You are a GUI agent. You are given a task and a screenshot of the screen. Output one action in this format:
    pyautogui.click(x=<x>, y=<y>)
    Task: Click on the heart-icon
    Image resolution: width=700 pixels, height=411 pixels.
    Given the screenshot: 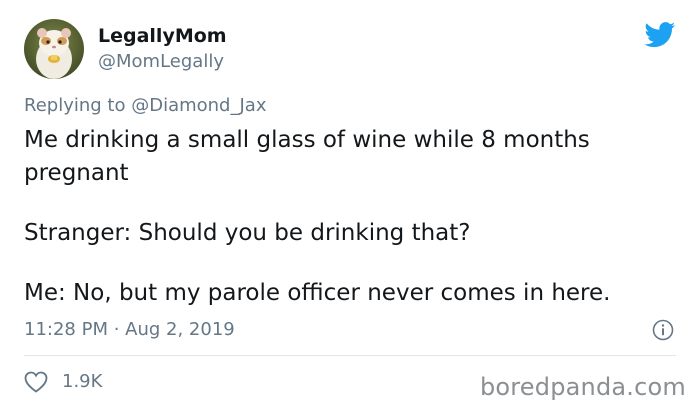 What is the action you would take?
    pyautogui.click(x=36, y=382)
    